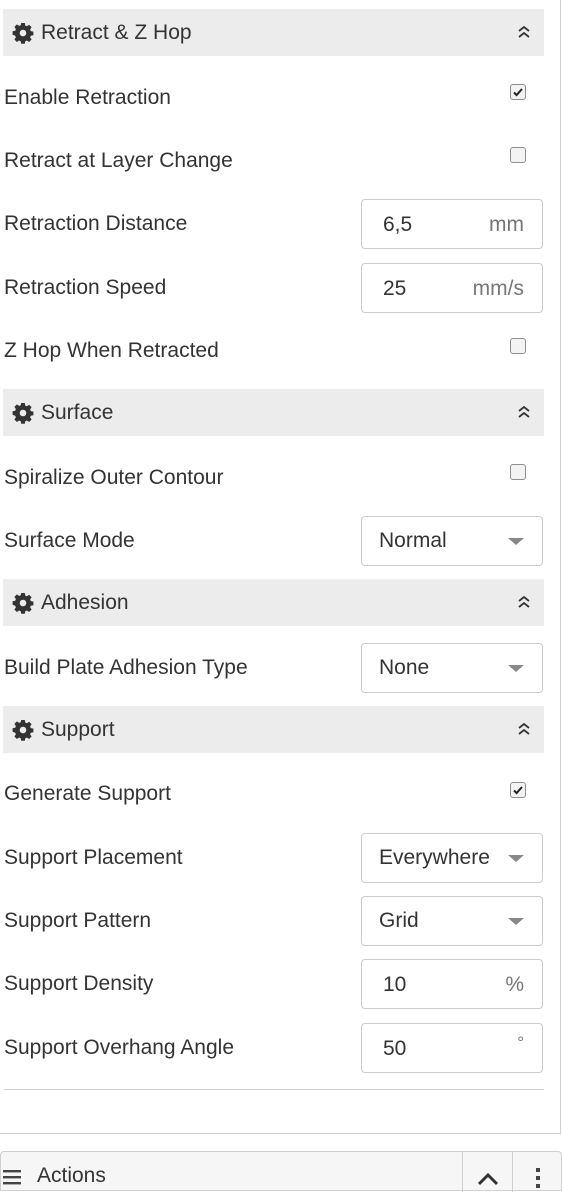 This screenshot has width=562, height=1198. Describe the element at coordinates (87, 97) in the screenshot. I see `enable-retraction-label: Enable Retraction` at that location.